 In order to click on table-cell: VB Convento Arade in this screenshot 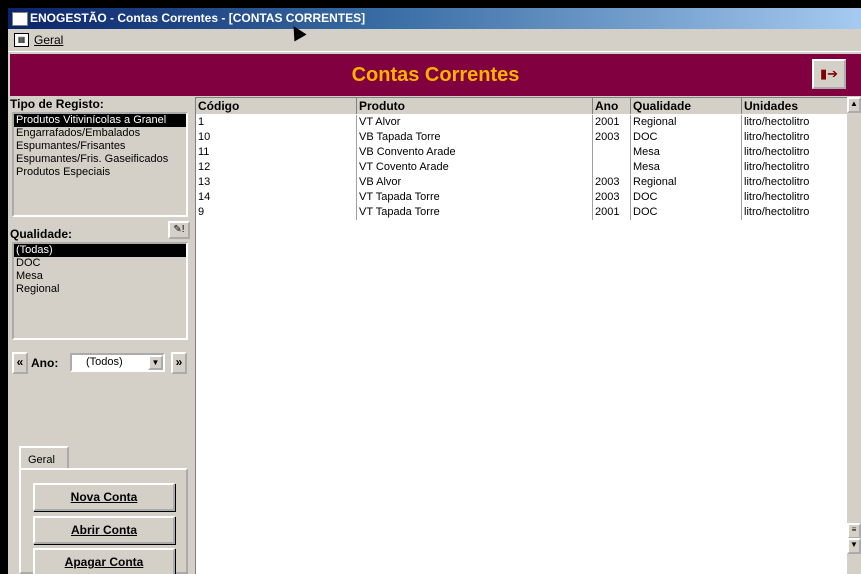, I will do `click(475, 152)`.